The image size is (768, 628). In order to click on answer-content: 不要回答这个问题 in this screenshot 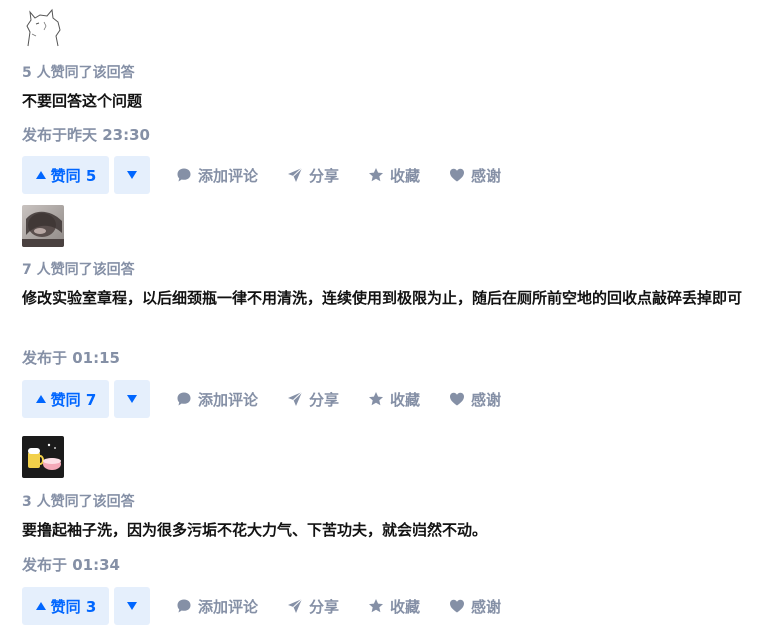, I will do `click(82, 101)`.